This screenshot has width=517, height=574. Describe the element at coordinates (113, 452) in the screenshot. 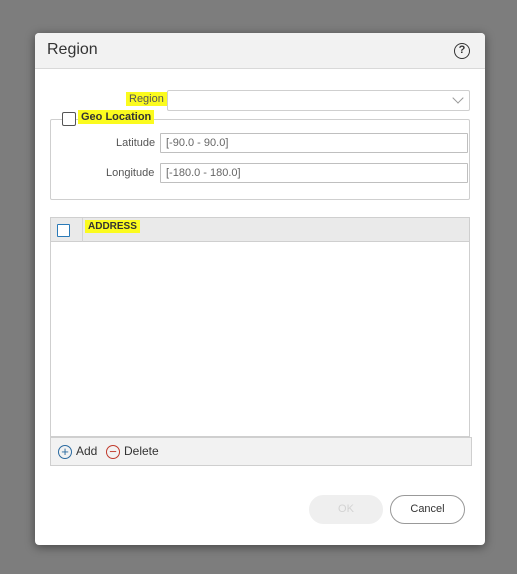

I see `minus-circle-icon: −` at that location.